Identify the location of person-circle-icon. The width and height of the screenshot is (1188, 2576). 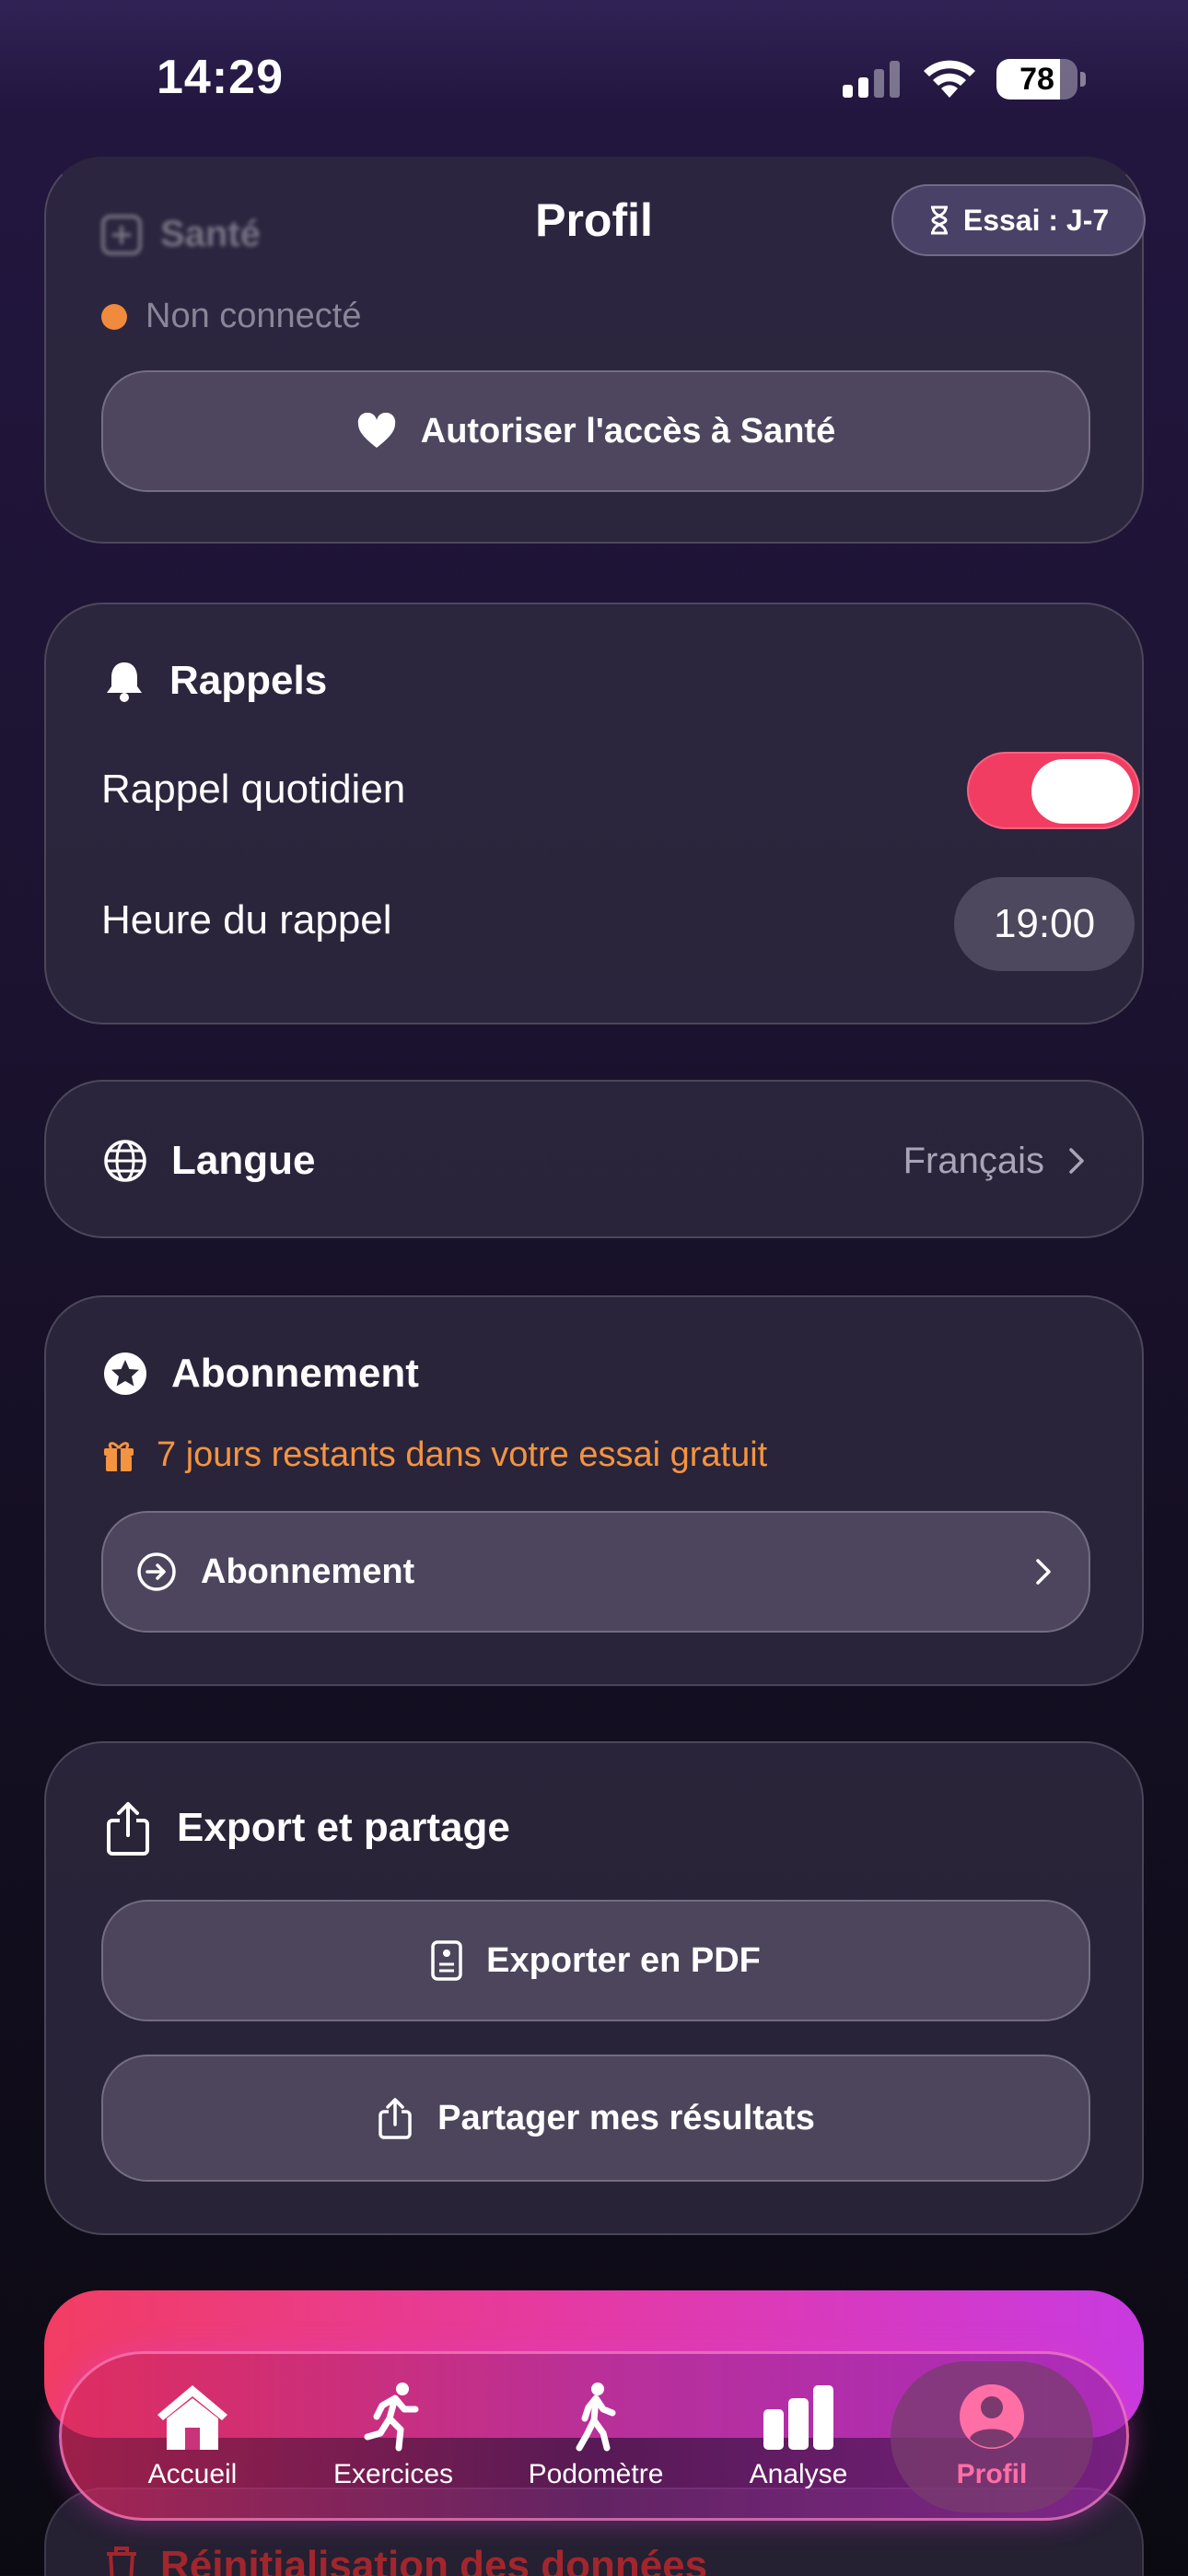
(992, 2416).